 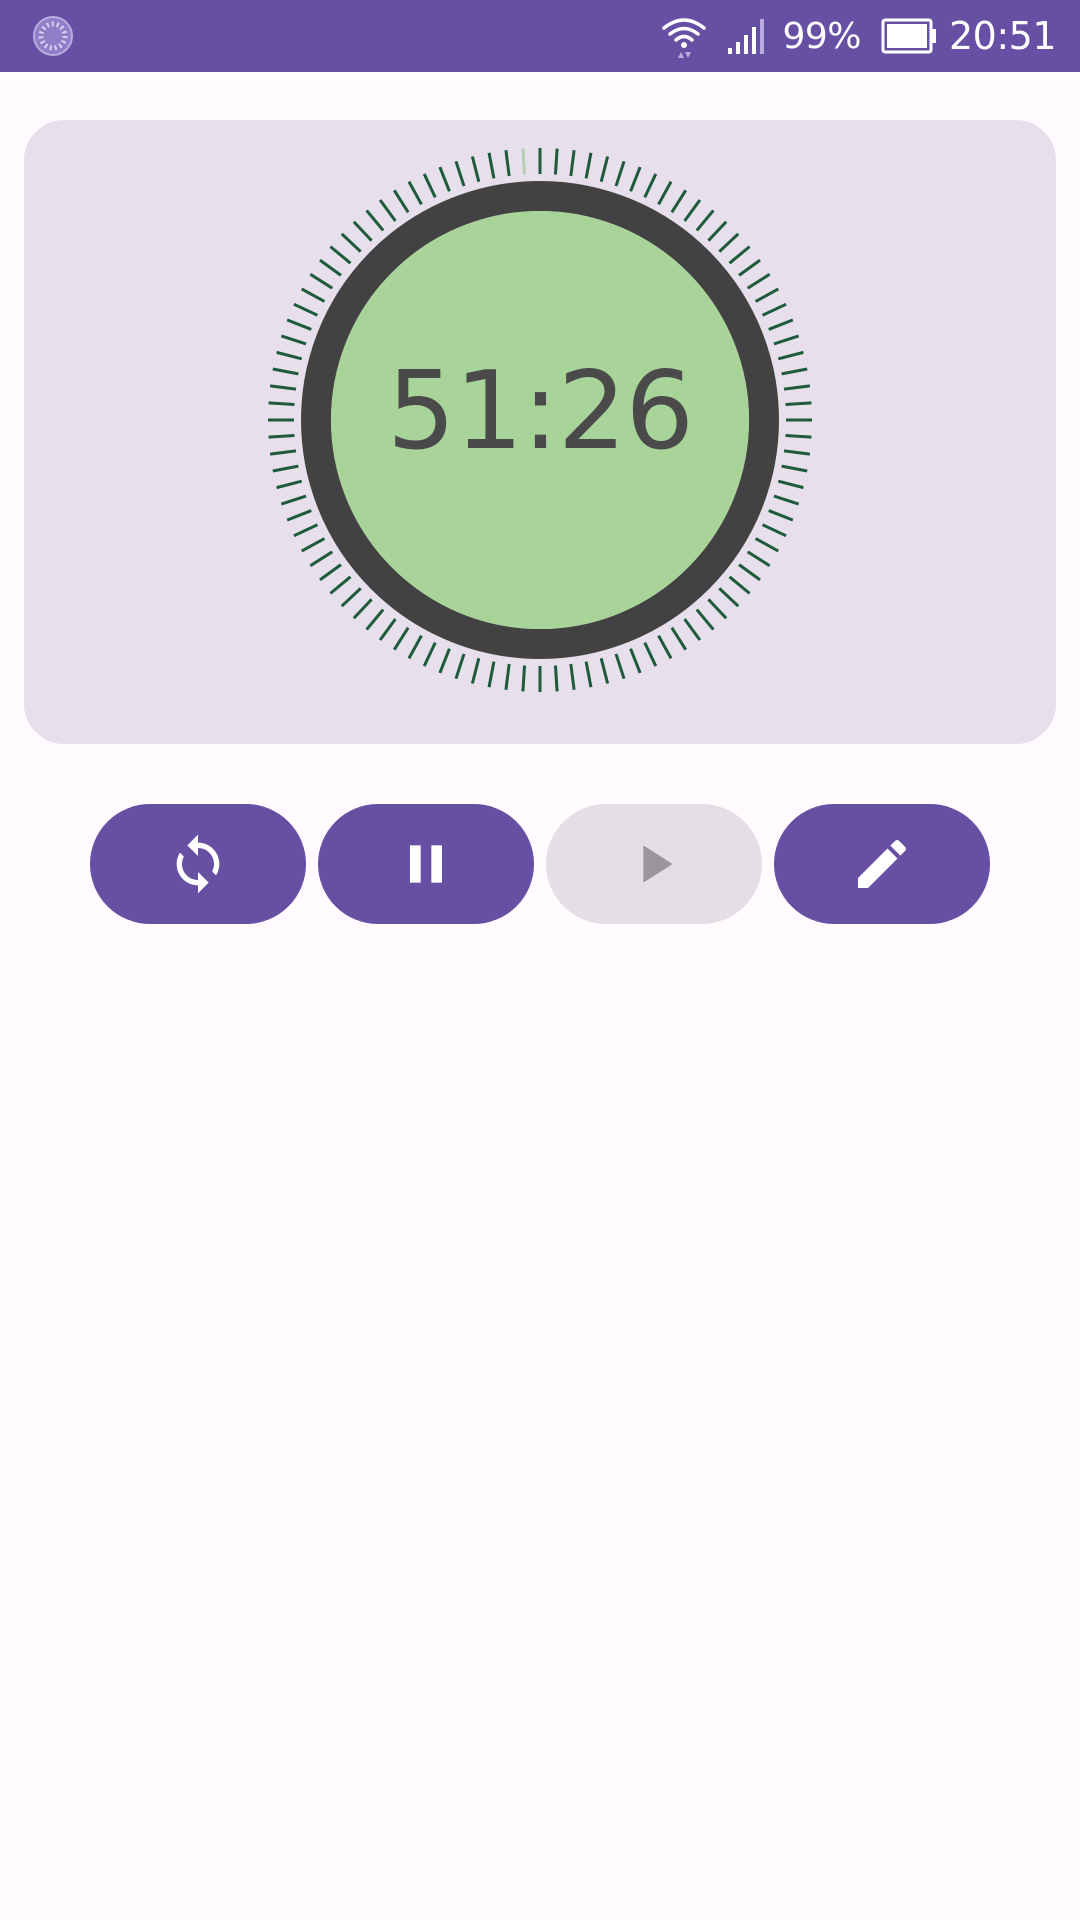 I want to click on pause-icon, so click(x=426, y=864).